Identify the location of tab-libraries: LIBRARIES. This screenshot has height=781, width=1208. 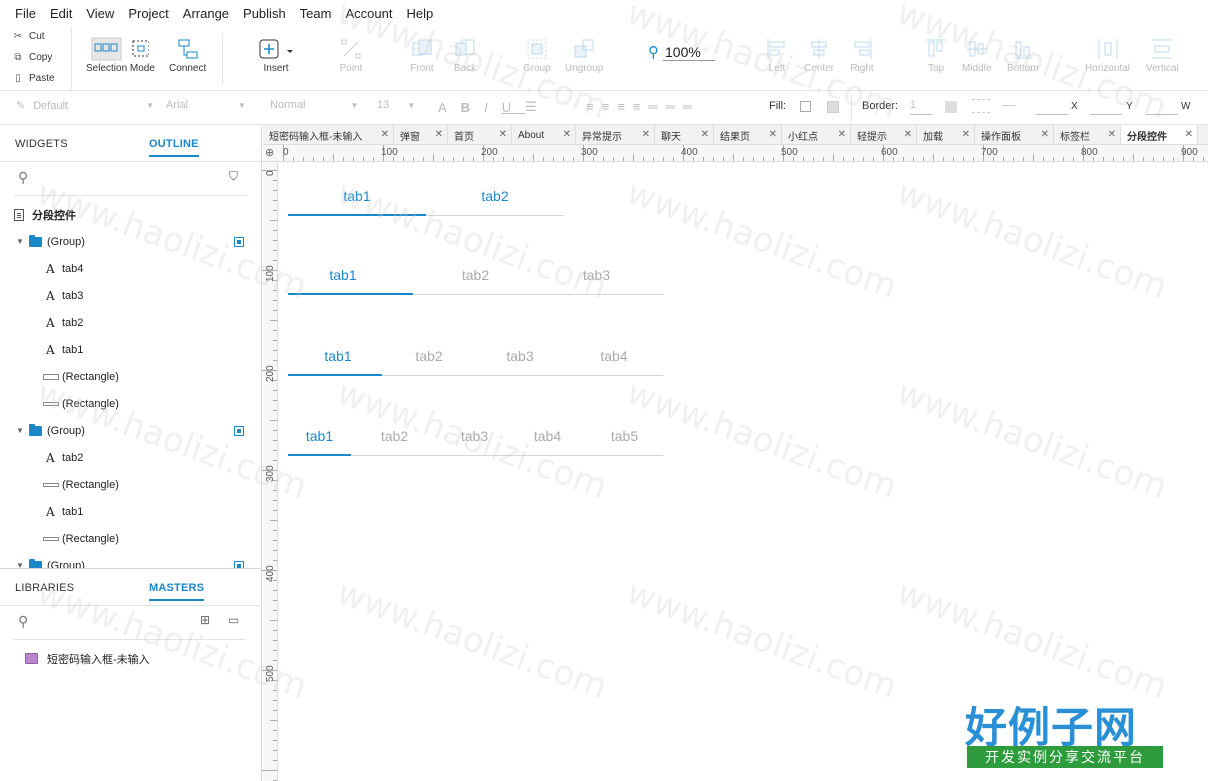
(44, 588).